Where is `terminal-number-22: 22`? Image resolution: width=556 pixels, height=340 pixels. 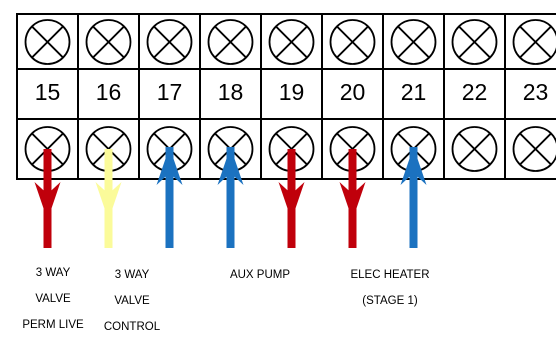
terminal-number-22: 22 is located at coordinates (474, 92).